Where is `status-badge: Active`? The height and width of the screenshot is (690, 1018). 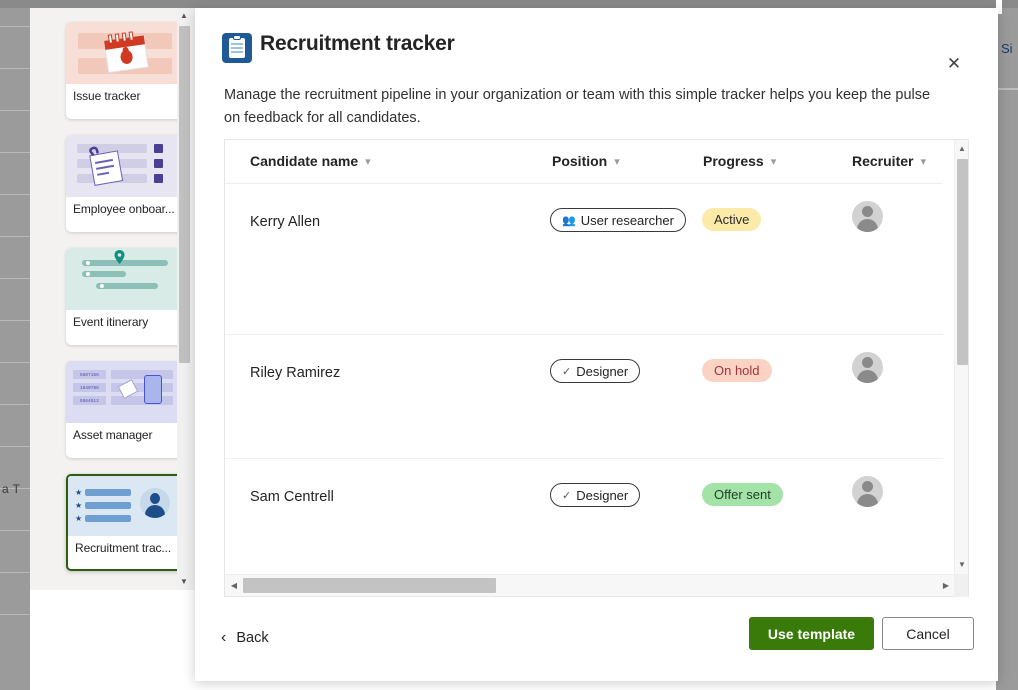 status-badge: Active is located at coordinates (732, 219).